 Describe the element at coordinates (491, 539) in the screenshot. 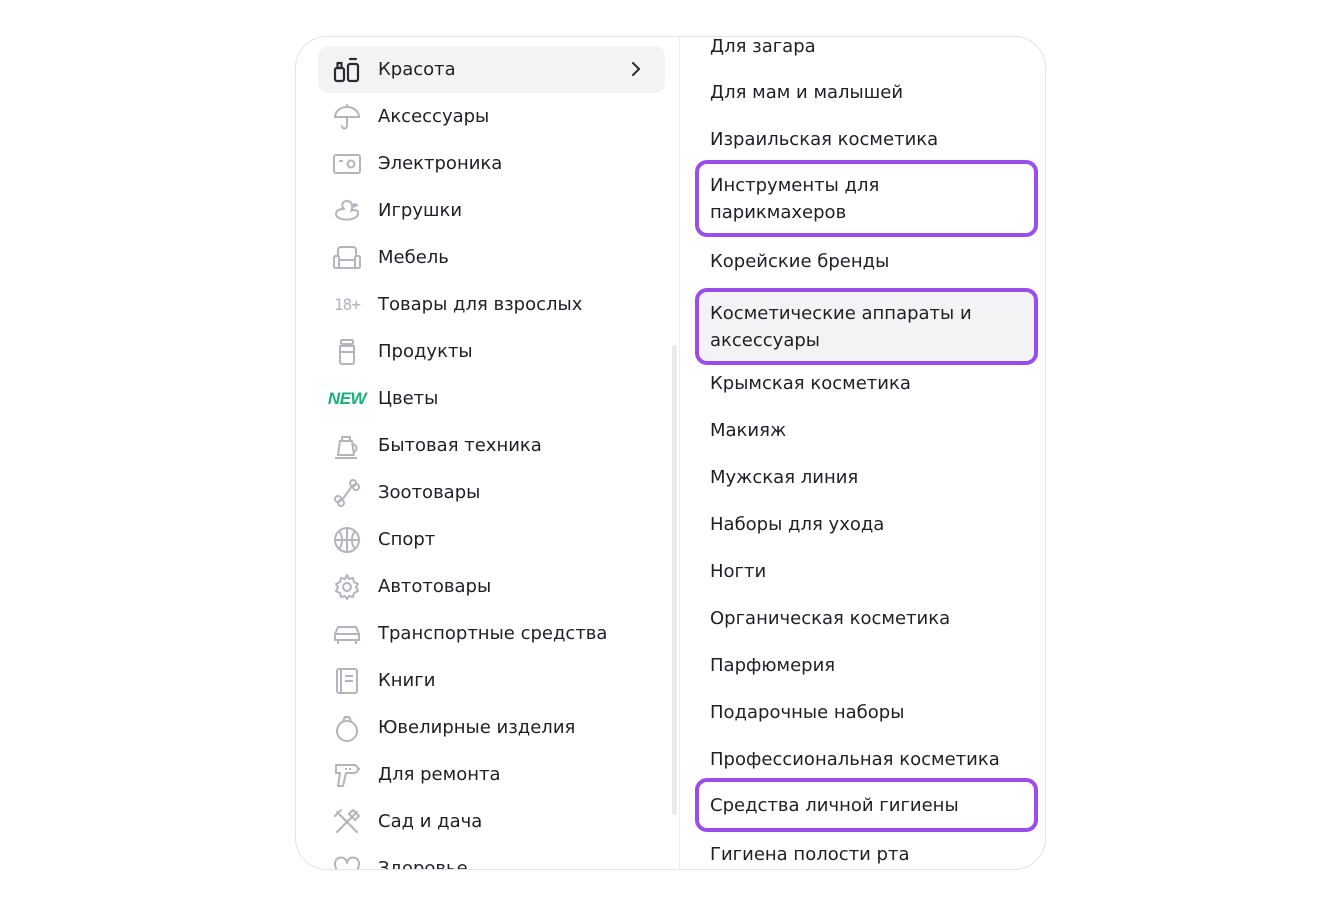

I see `category-item-sport: Спорт` at that location.